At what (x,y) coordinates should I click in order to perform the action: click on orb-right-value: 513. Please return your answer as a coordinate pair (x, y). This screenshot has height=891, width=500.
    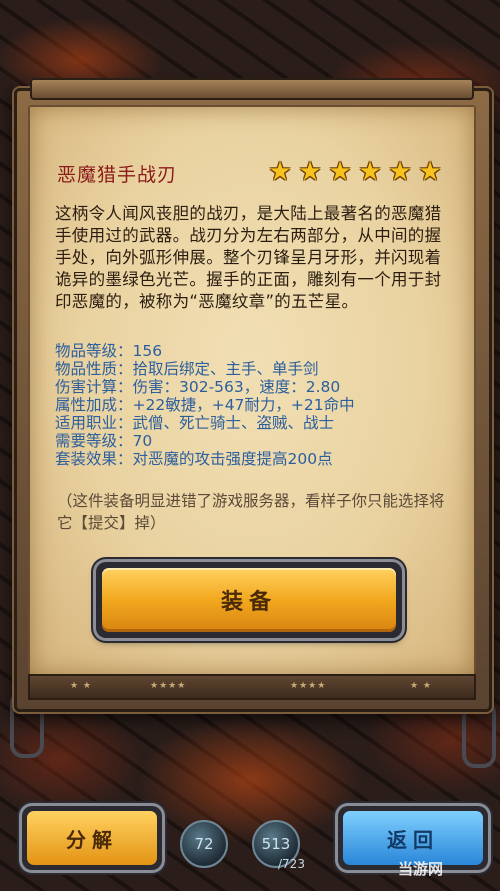
    Looking at the image, I should click on (276, 844).